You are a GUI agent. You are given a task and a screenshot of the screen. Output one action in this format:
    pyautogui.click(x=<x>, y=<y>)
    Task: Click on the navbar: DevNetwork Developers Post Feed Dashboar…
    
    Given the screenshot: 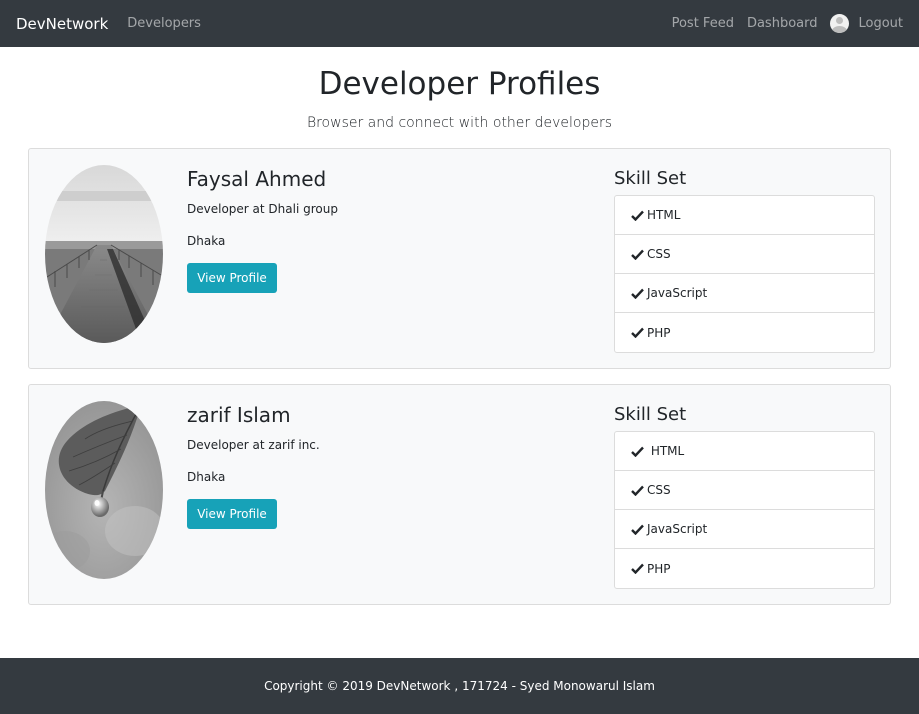 What is the action you would take?
    pyautogui.click(x=459, y=23)
    